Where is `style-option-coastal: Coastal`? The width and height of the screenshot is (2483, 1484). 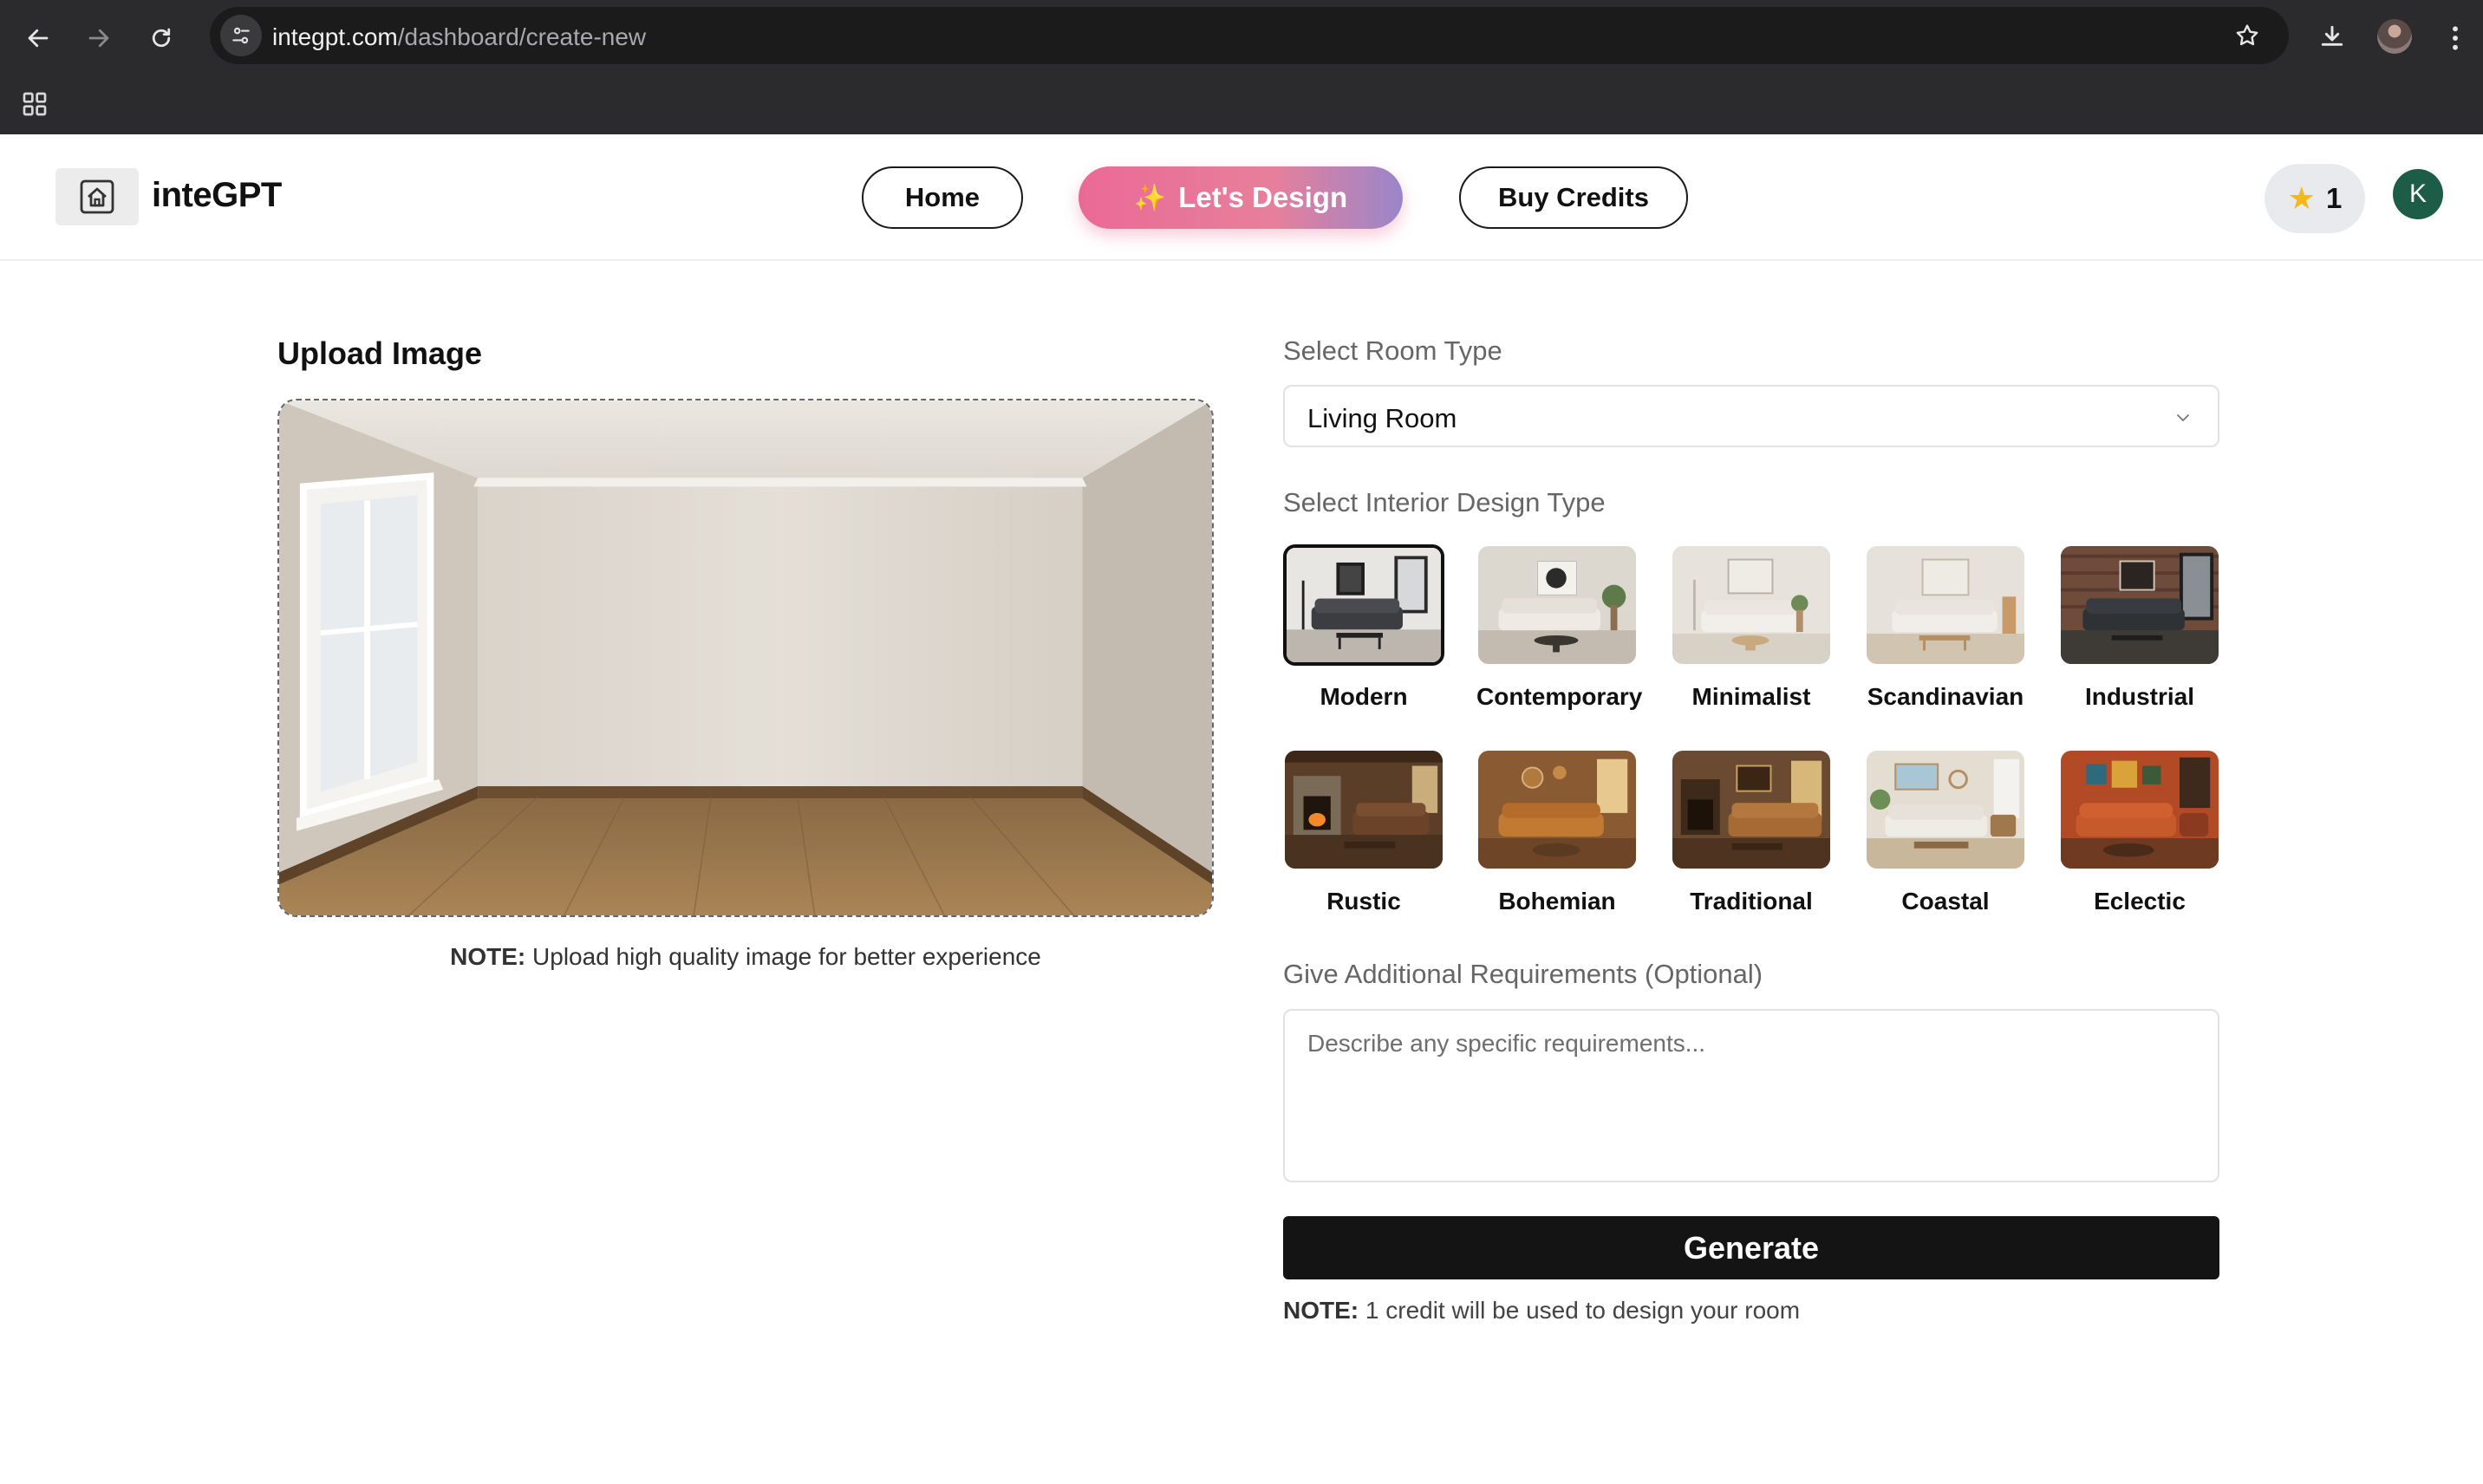 style-option-coastal: Coastal is located at coordinates (1946, 832).